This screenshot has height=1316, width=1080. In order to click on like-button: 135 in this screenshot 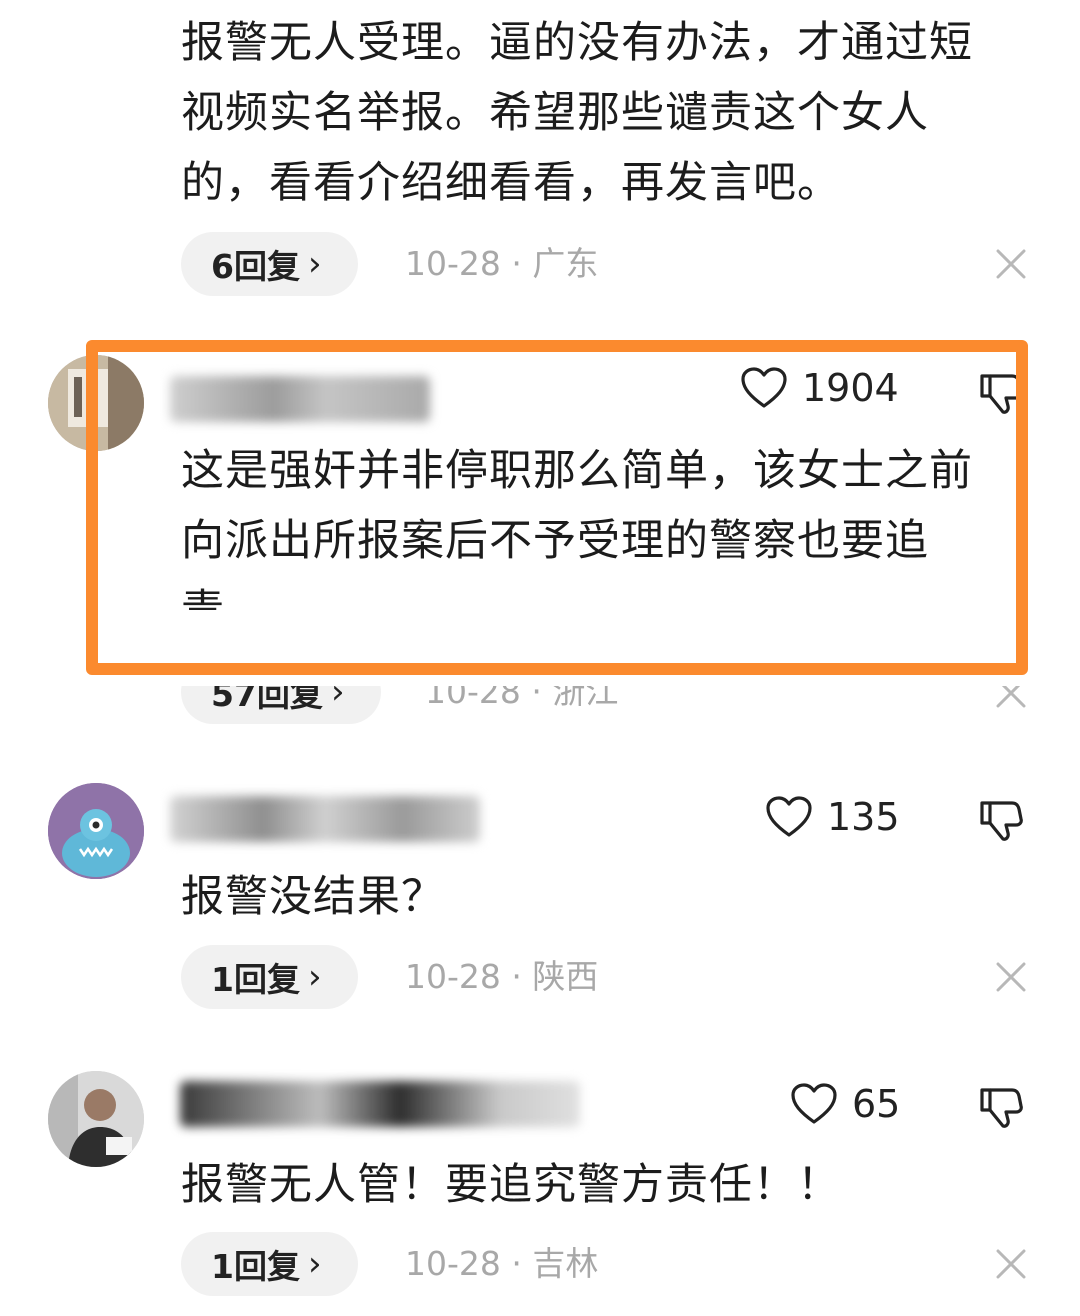, I will do `click(832, 817)`.